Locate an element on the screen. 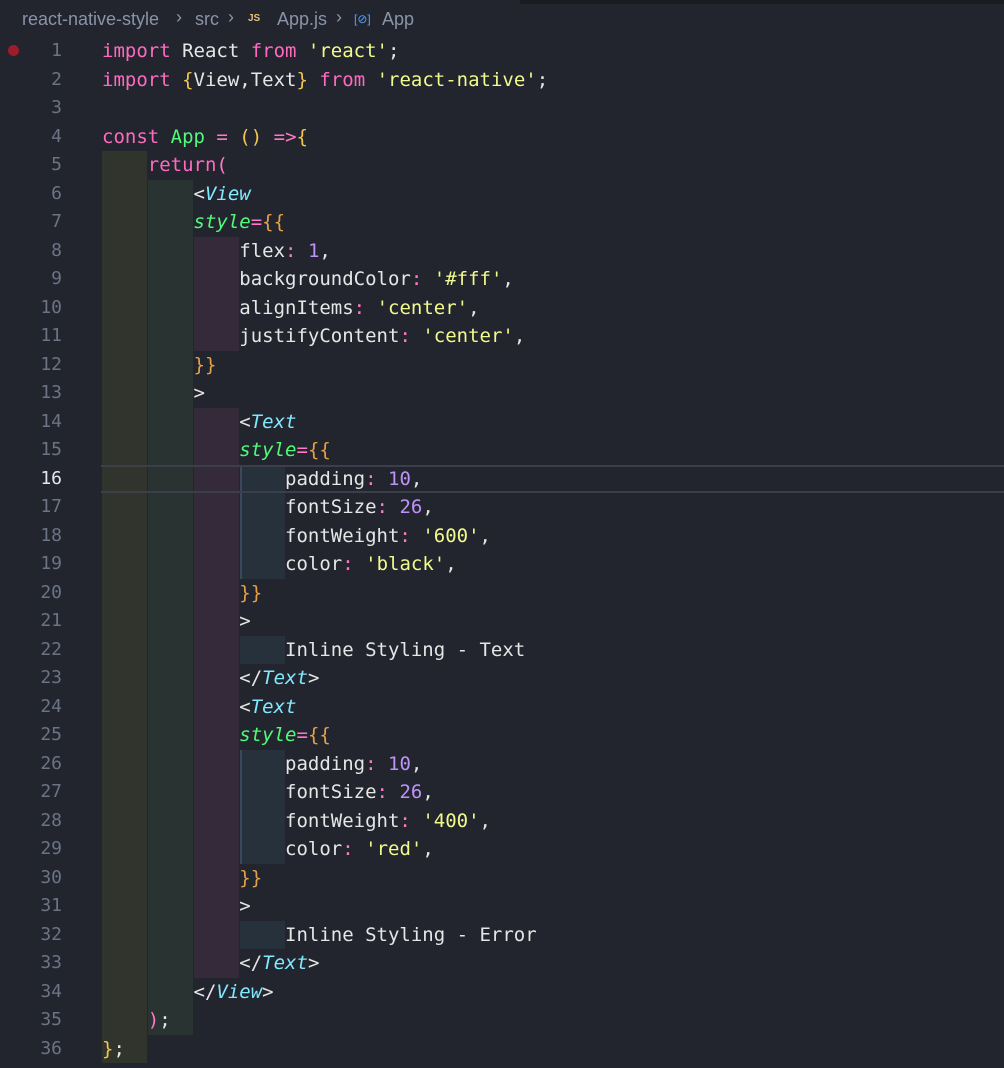  line-number: 23 is located at coordinates (31, 678).